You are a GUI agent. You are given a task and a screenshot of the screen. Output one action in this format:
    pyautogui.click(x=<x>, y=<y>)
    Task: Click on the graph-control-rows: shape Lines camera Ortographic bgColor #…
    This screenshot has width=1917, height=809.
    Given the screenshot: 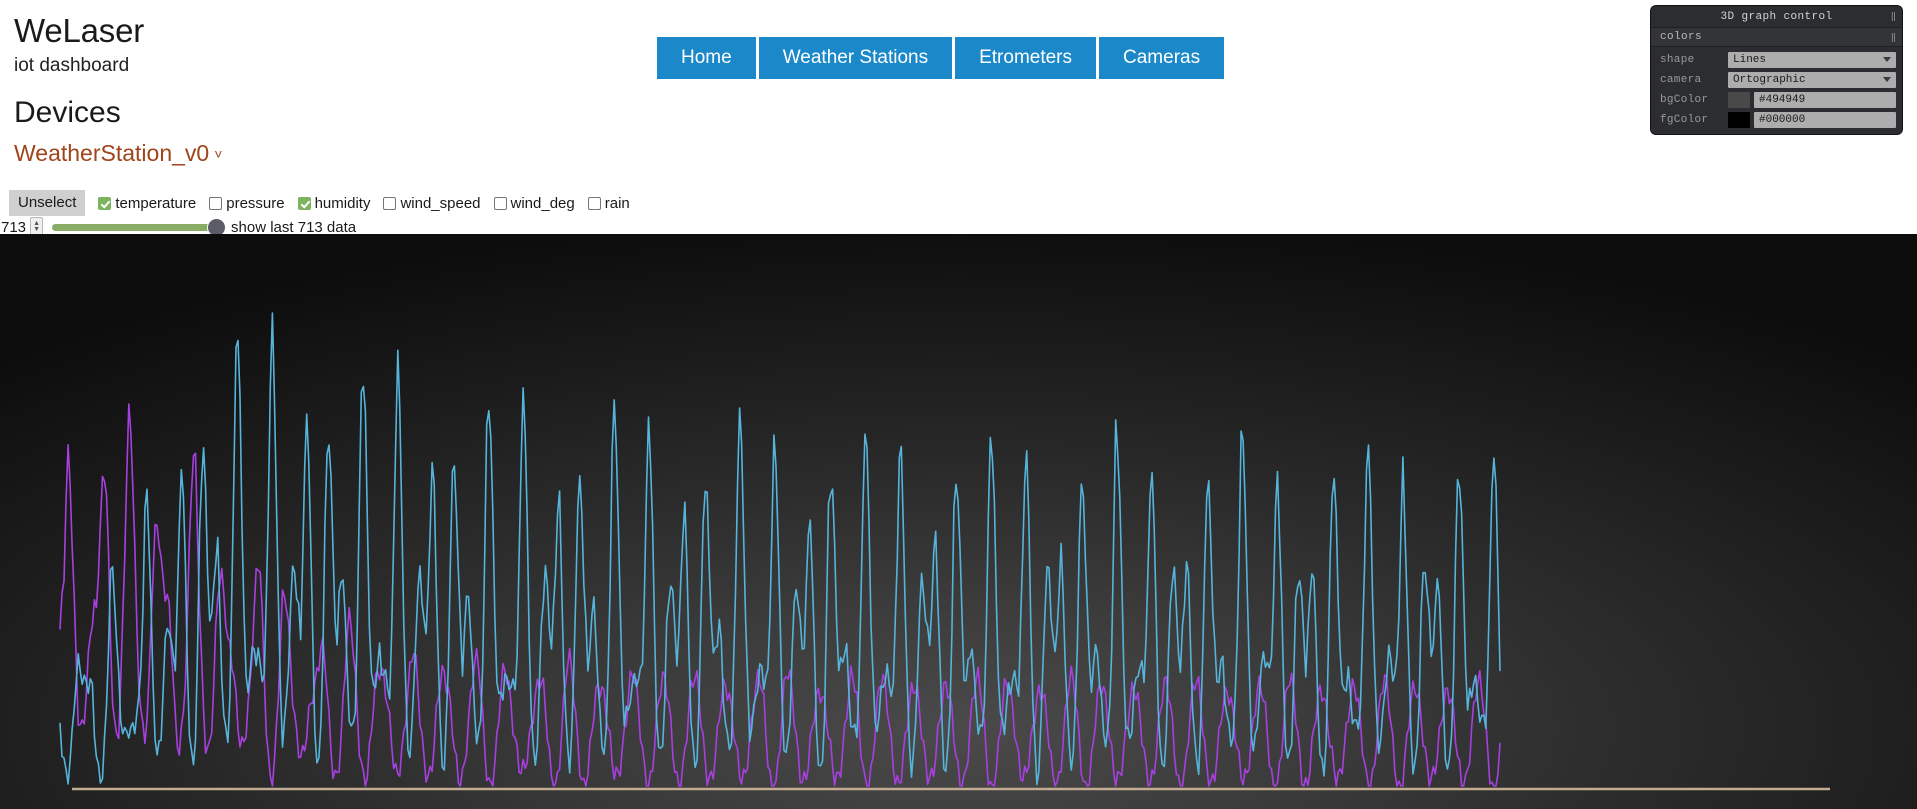 What is the action you would take?
    pyautogui.click(x=1776, y=90)
    